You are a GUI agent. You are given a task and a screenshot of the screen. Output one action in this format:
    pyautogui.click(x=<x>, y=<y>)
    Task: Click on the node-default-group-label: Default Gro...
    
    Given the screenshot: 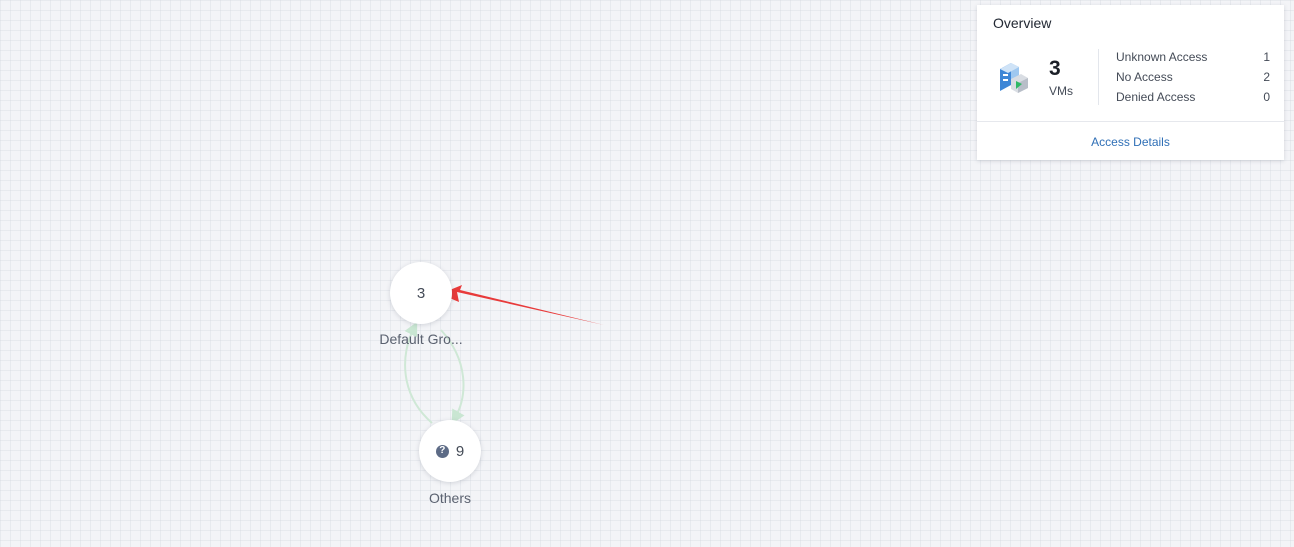 What is the action you would take?
    pyautogui.click(x=421, y=339)
    